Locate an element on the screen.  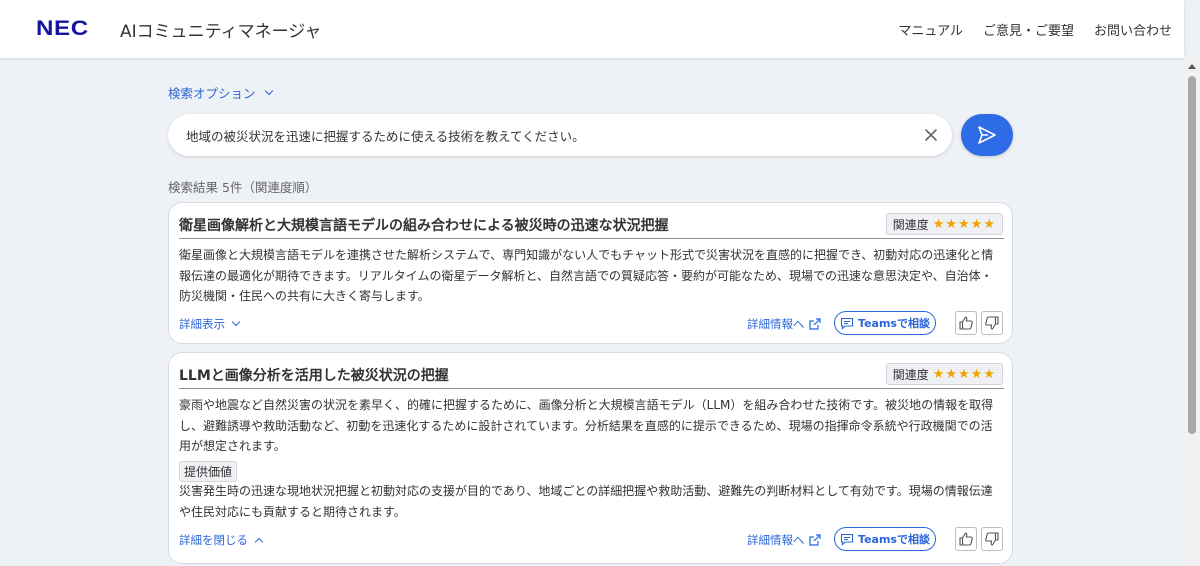
search-box is located at coordinates (560, 135).